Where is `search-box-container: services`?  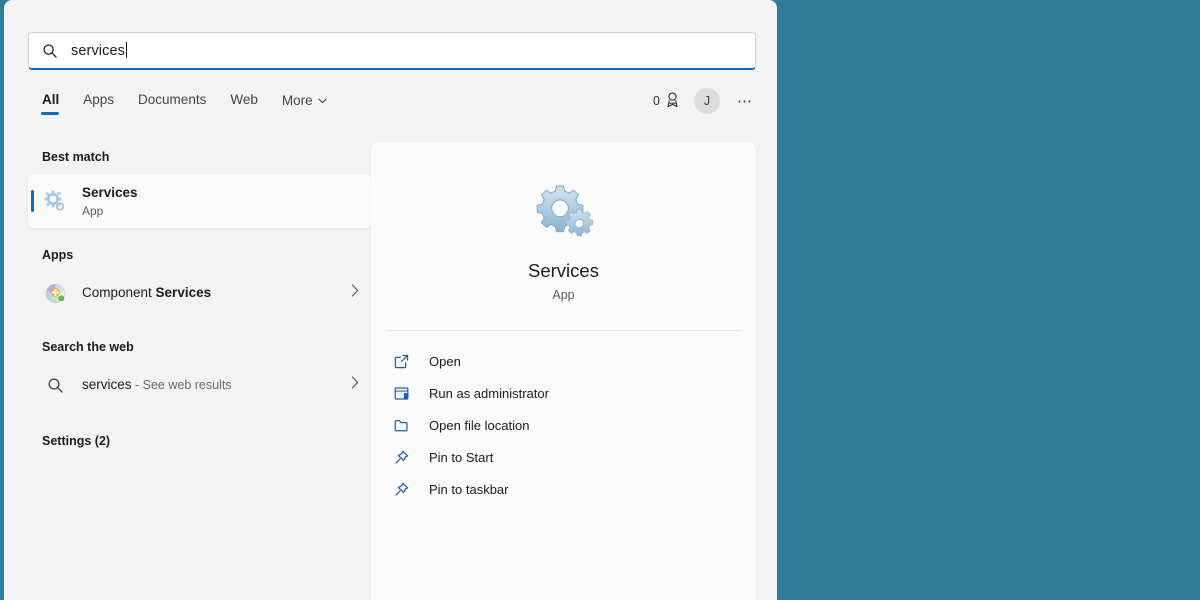 search-box-container: services is located at coordinates (392, 51).